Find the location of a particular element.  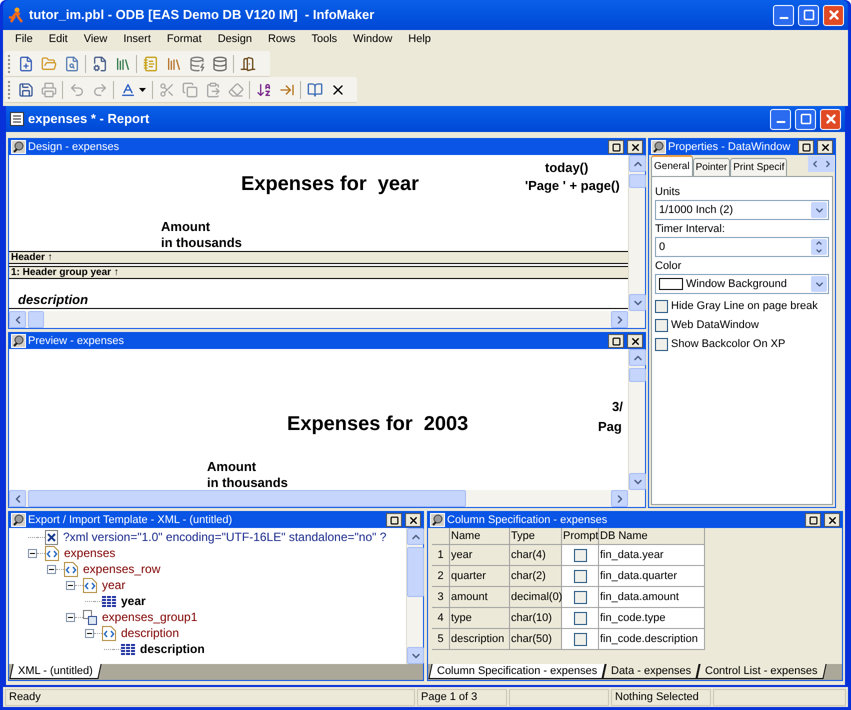

tree-item-label: expenses is located at coordinates (90, 553).